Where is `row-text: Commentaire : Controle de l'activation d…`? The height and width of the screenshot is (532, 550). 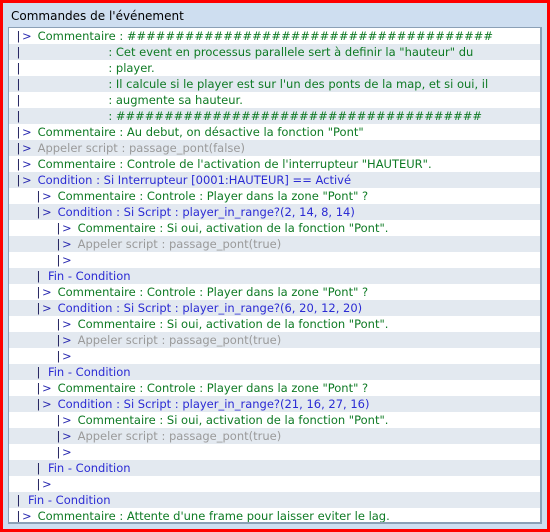
row-text: Commentaire : Controle de l'activation d… is located at coordinates (234, 164).